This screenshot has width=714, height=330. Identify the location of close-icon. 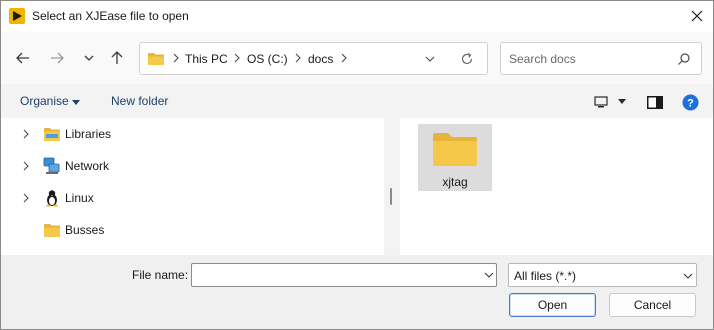
(697, 16).